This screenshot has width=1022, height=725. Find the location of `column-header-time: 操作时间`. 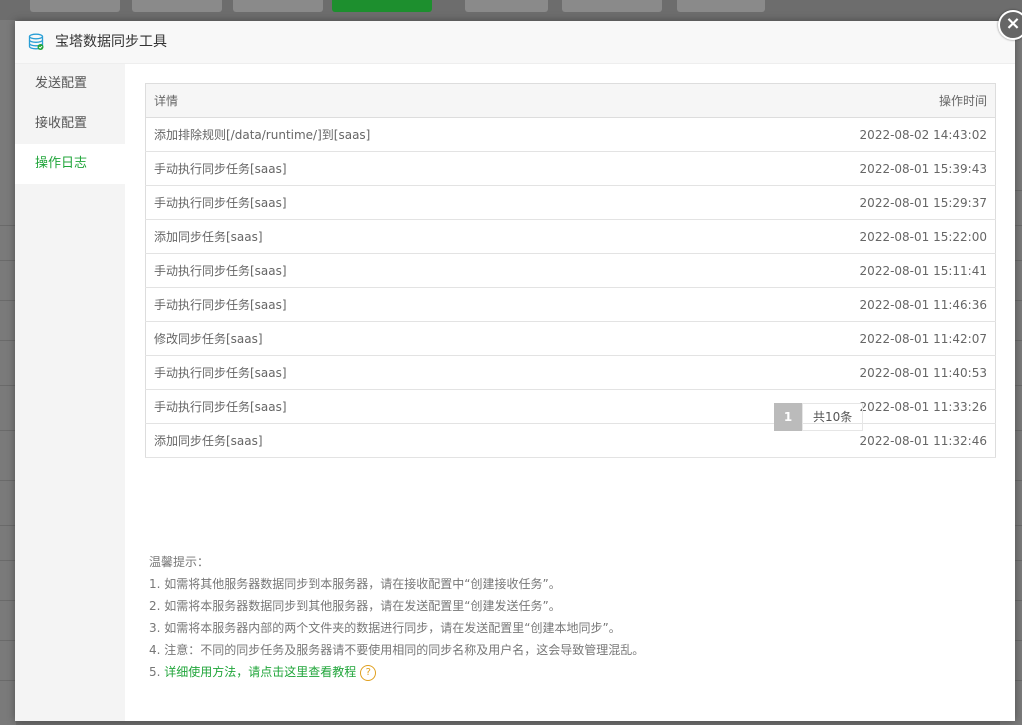

column-header-time: 操作时间 is located at coordinates (845, 100).